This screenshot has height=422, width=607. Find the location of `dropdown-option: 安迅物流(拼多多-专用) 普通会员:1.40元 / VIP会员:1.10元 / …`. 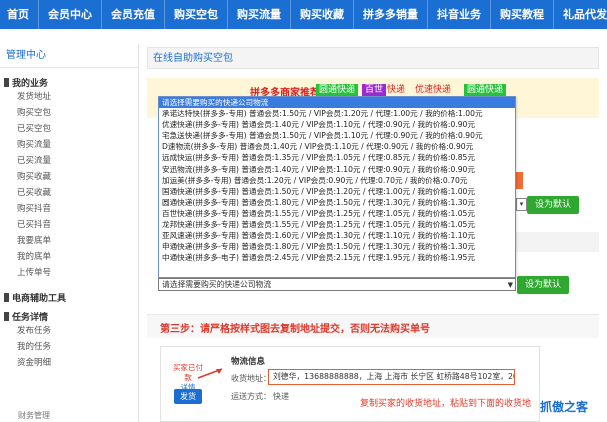

dropdown-option: 安迅物流(拼多多-专用) 普通会员:1.40元 / VIP会员:1.10元 / … is located at coordinates (337, 169).